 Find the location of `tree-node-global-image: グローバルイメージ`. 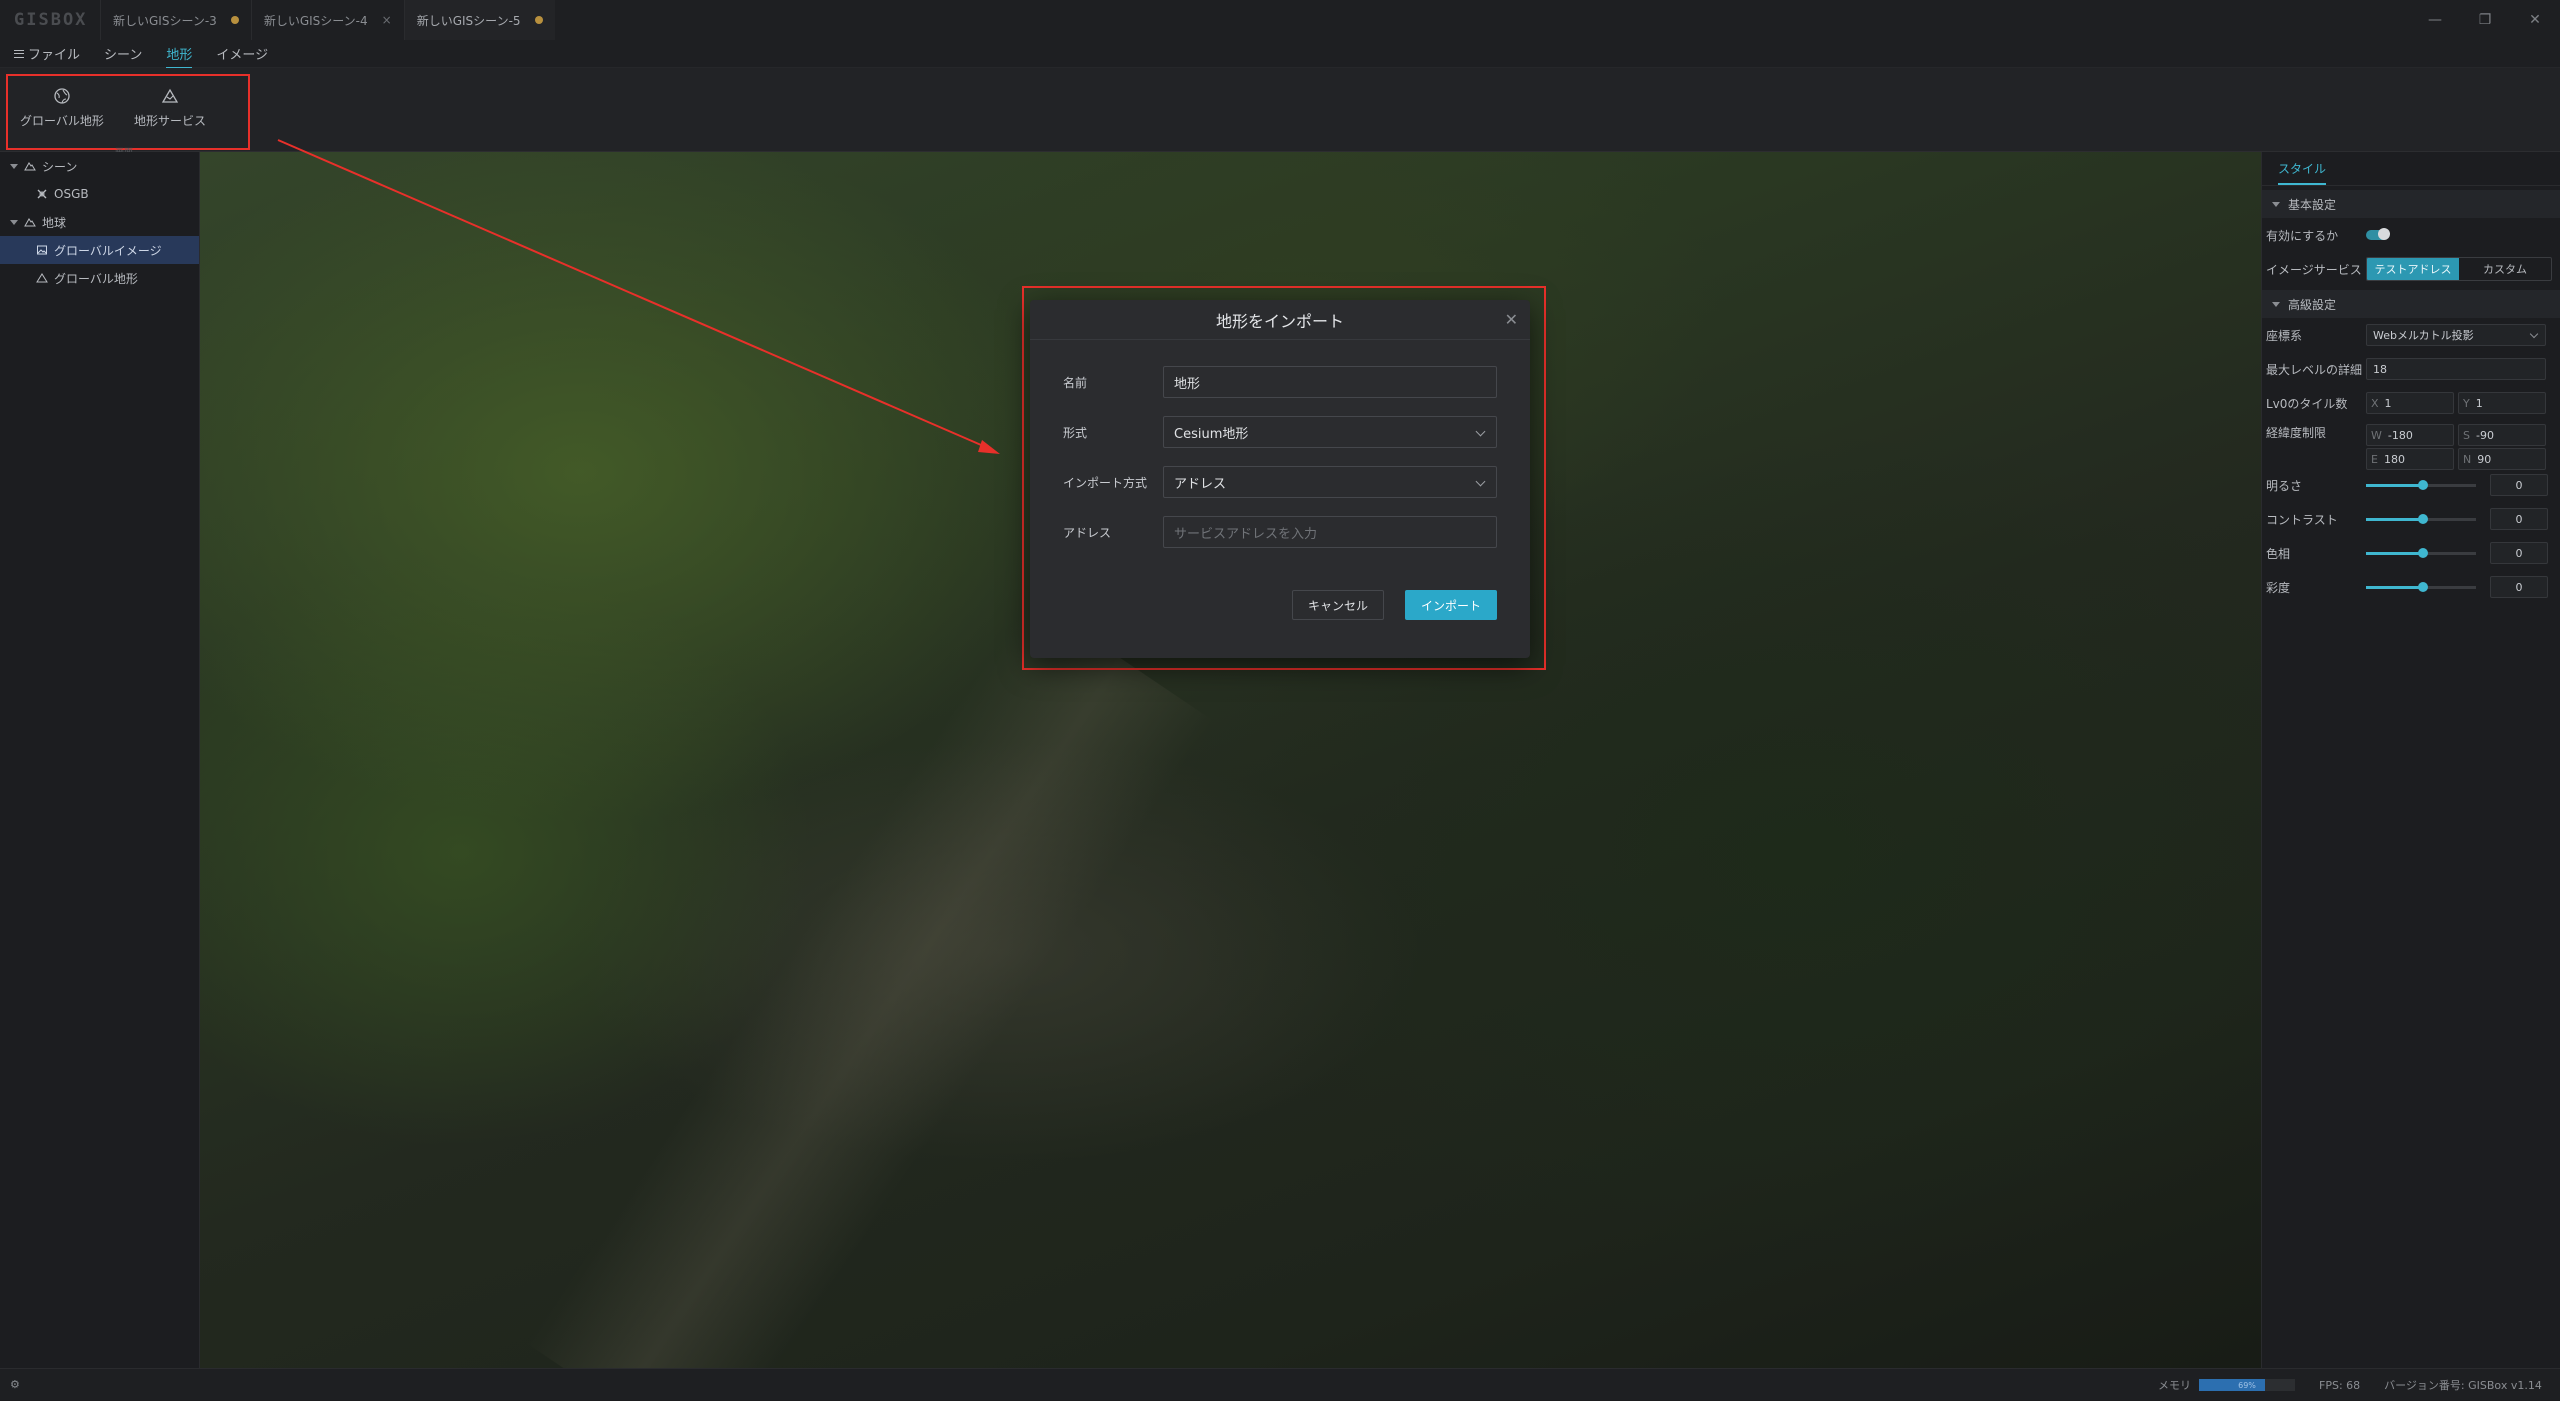

tree-node-global-image: グローバルイメージ is located at coordinates (99, 250).